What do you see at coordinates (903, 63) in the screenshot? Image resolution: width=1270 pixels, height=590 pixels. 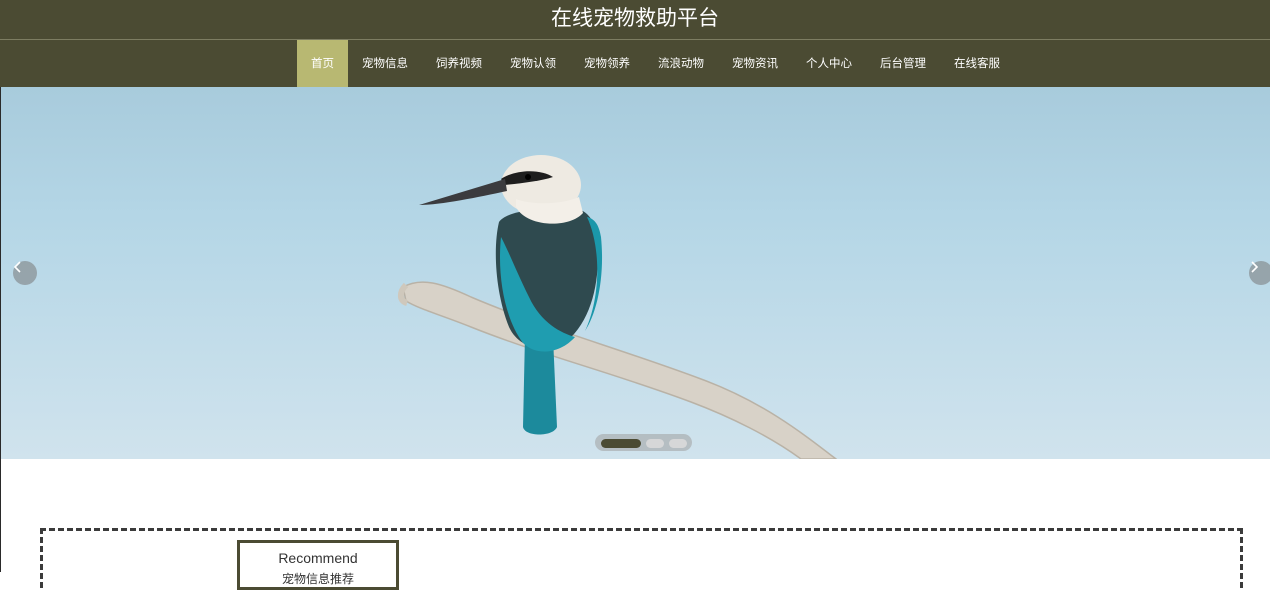 I see `nav-item-admin: 后台管理` at bounding box center [903, 63].